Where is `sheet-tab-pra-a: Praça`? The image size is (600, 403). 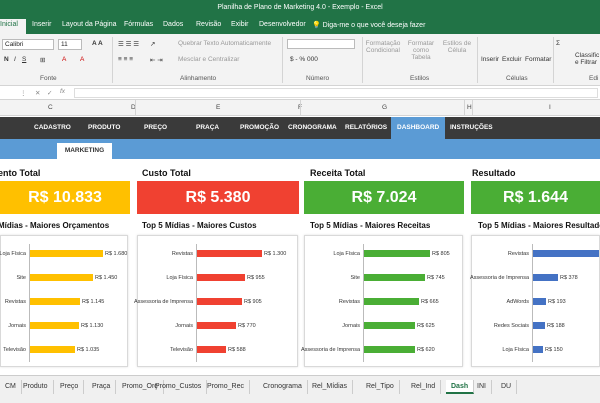 sheet-tab-pra-a: Praça is located at coordinates (102, 387).